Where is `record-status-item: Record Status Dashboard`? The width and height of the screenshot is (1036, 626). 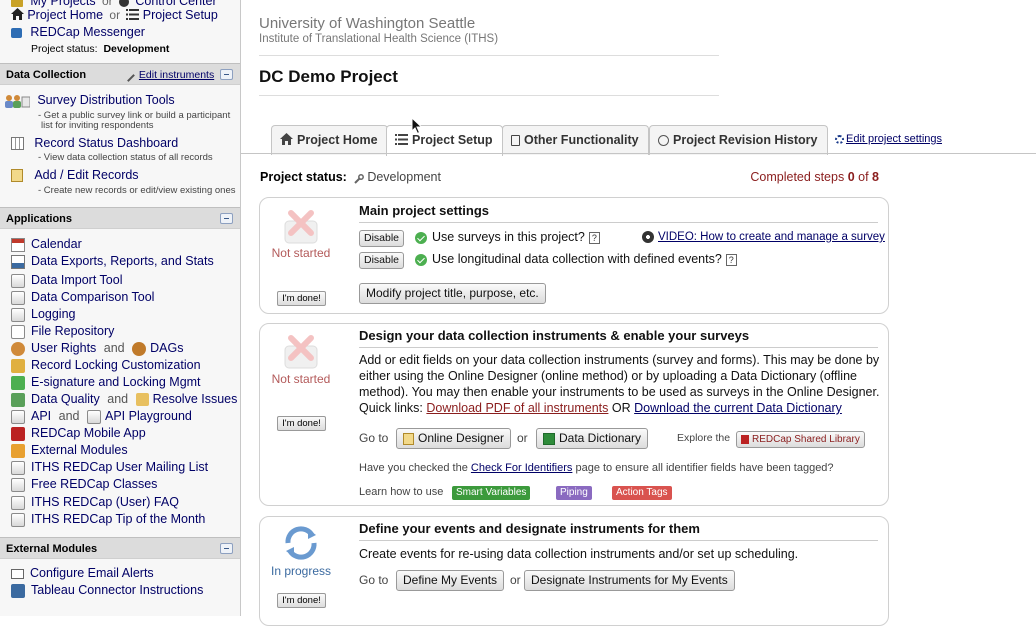
record-status-item: Record Status Dashboard is located at coordinates (94, 143).